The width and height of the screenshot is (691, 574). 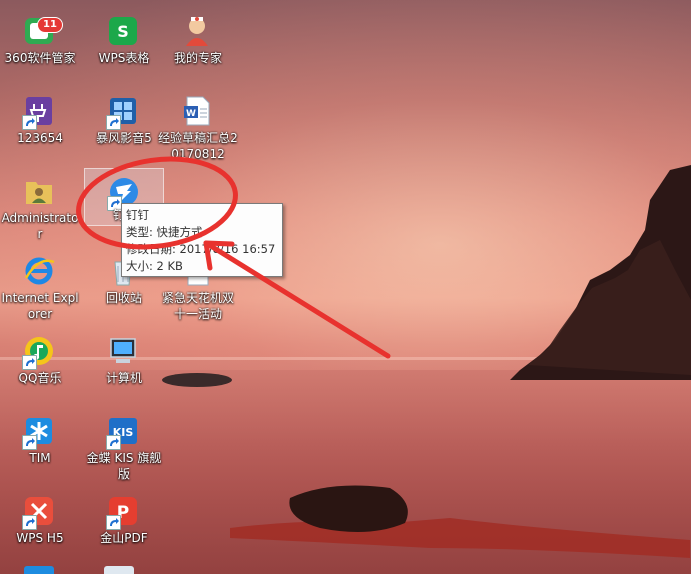 I want to click on icon-label: 计算机, so click(x=123, y=378).